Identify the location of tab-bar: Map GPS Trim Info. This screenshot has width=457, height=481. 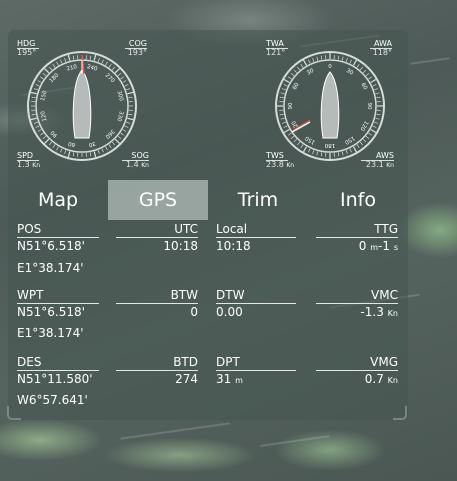
(208, 200).